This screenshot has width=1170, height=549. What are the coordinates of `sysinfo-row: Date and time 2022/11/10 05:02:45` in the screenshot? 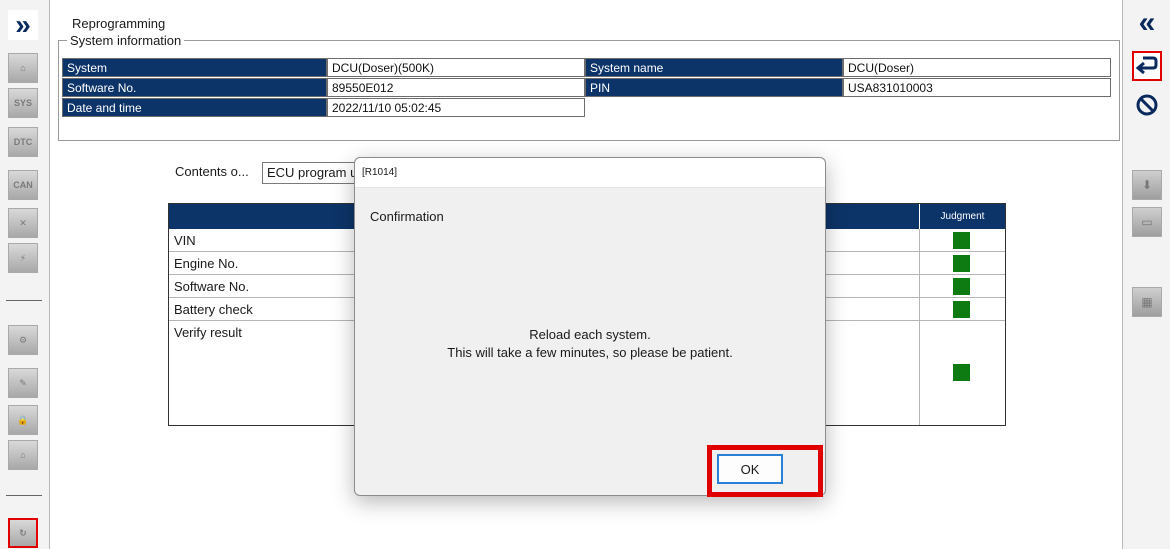 It's located at (323, 107).